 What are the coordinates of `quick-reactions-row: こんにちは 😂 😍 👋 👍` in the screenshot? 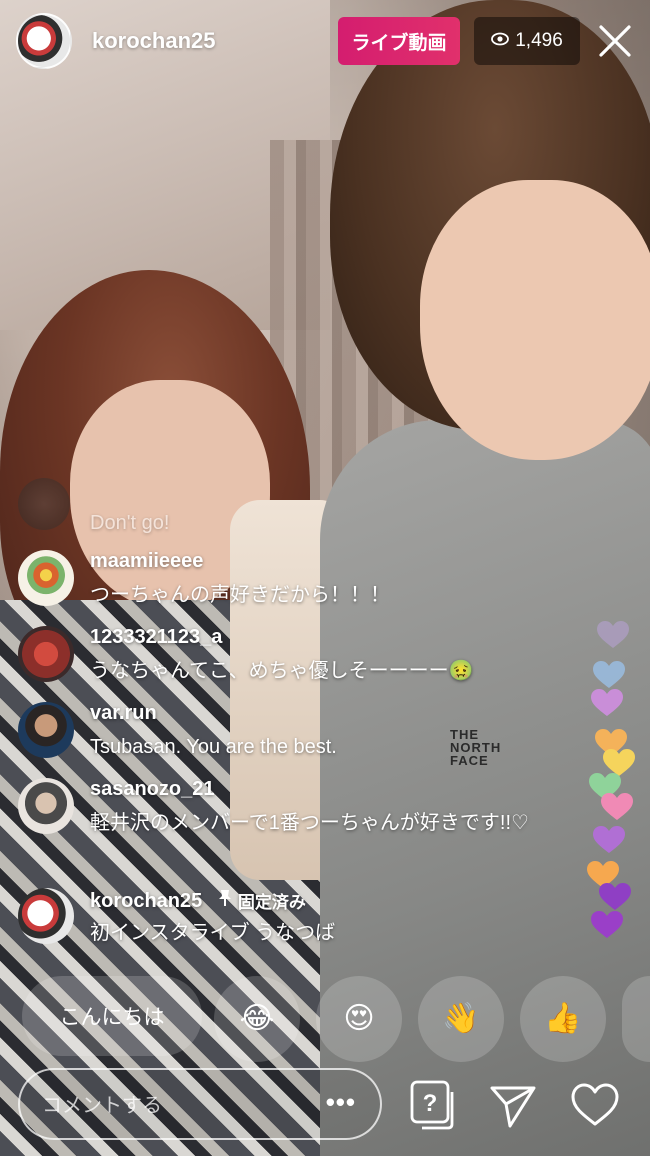 It's located at (325, 1019).